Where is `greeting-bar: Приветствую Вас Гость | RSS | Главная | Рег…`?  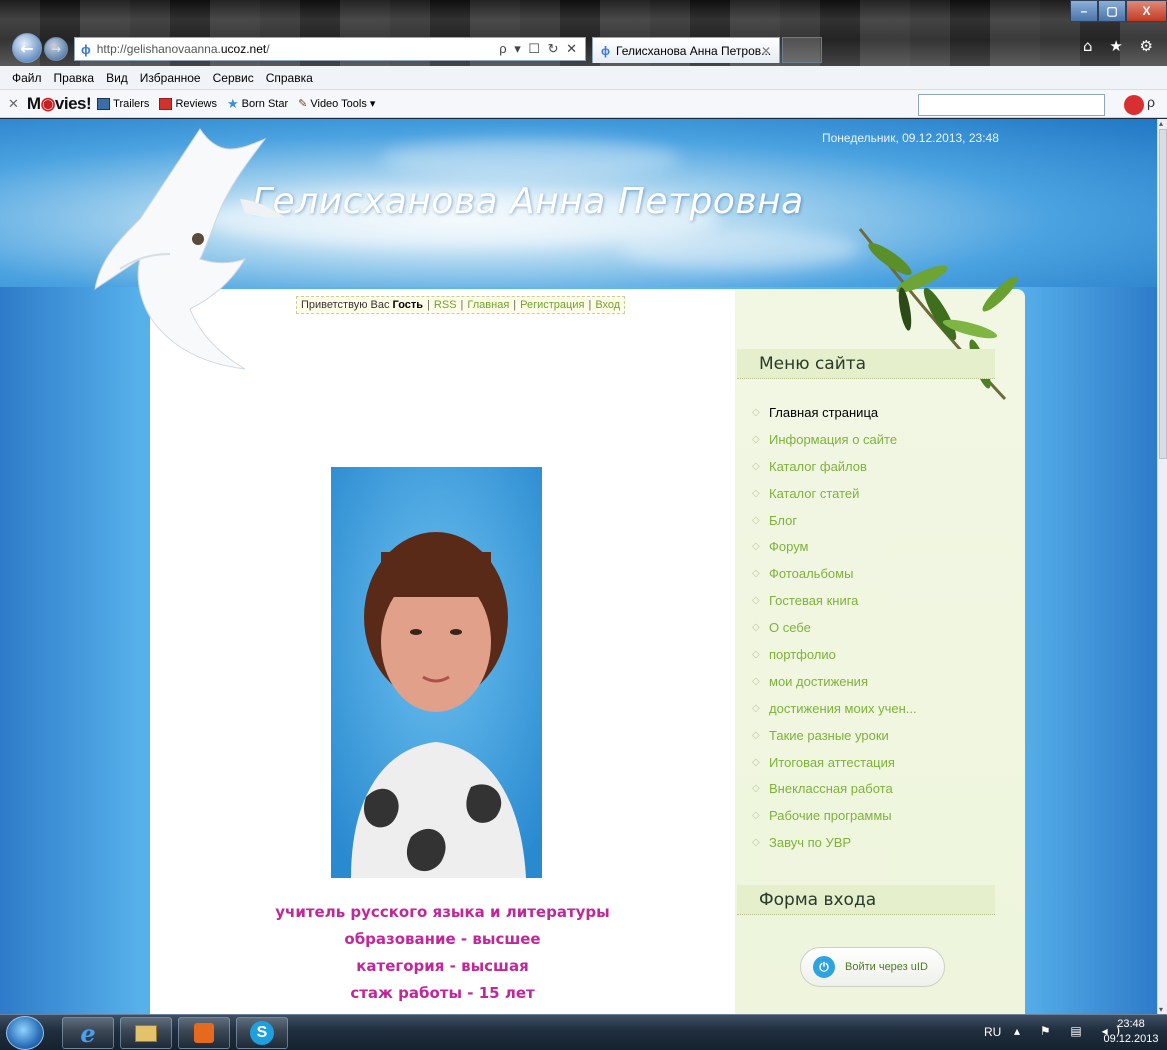 greeting-bar: Приветствую Вас Гость | RSS | Главная | Рег… is located at coordinates (461, 305).